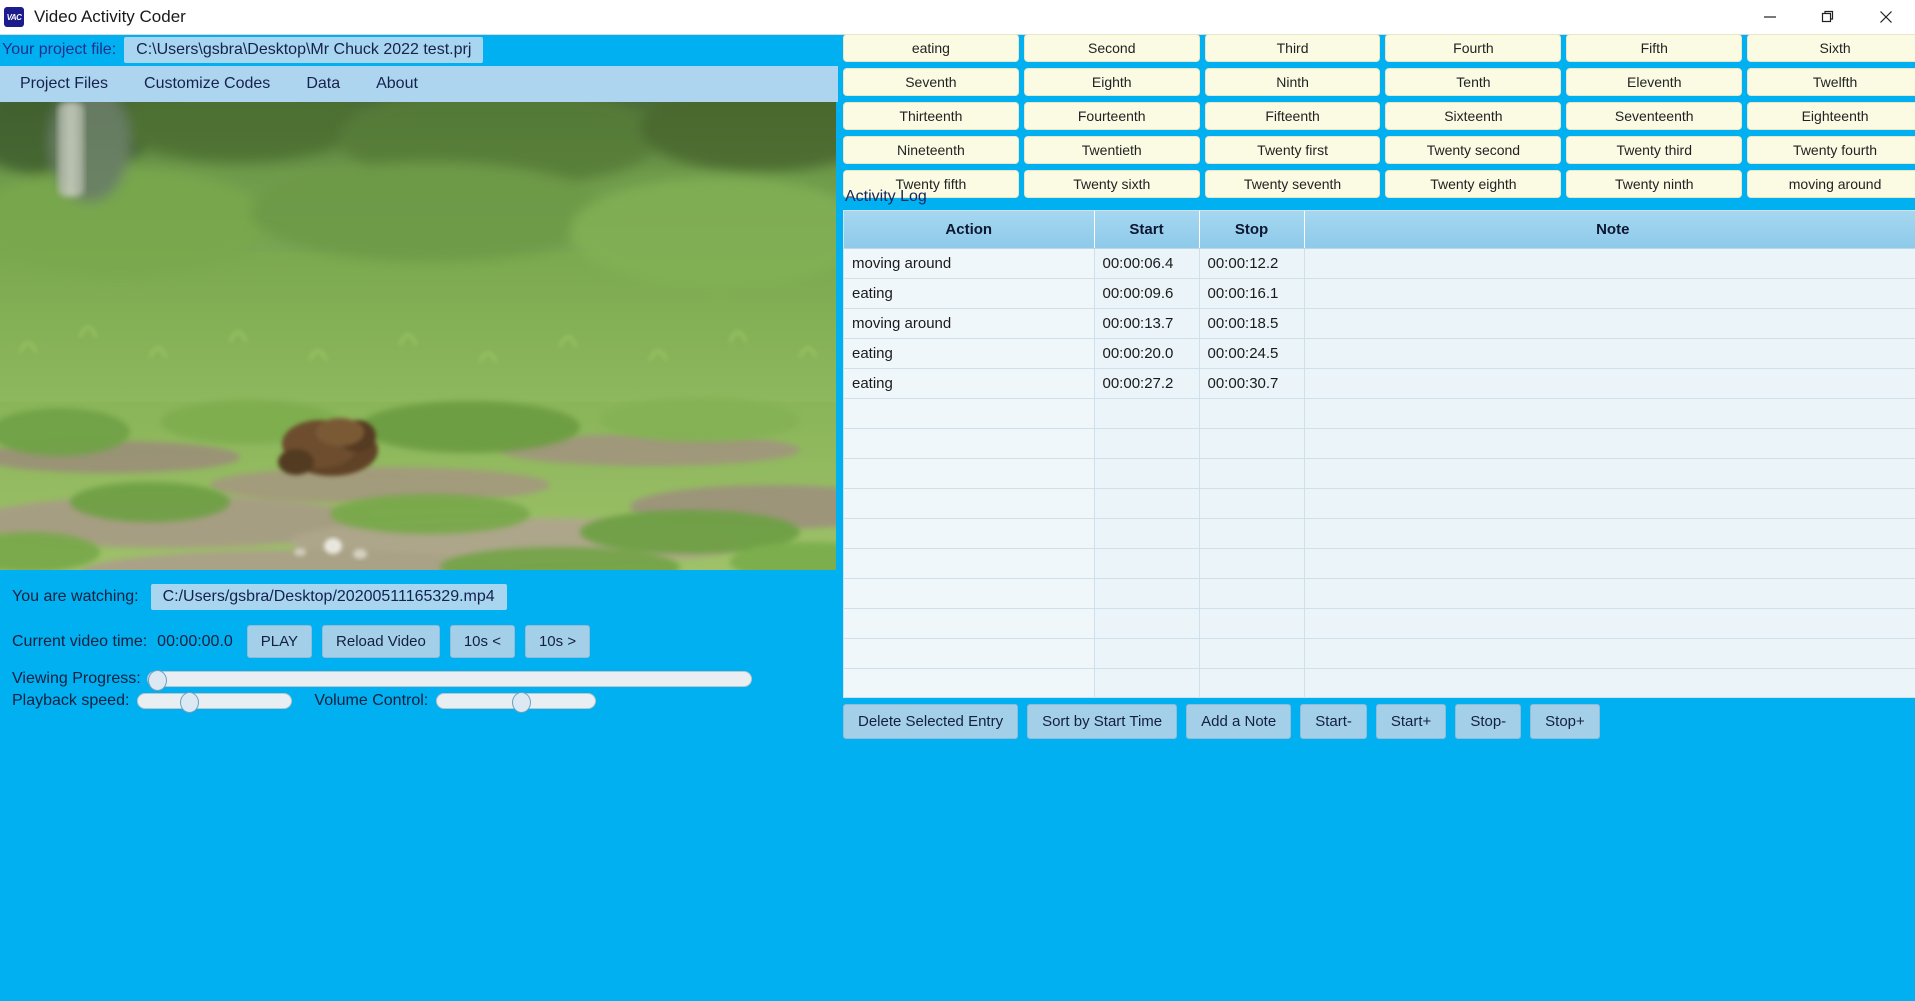 The height and width of the screenshot is (1001, 1915). Describe the element at coordinates (1886, 17) in the screenshot. I see `close-icon` at that location.